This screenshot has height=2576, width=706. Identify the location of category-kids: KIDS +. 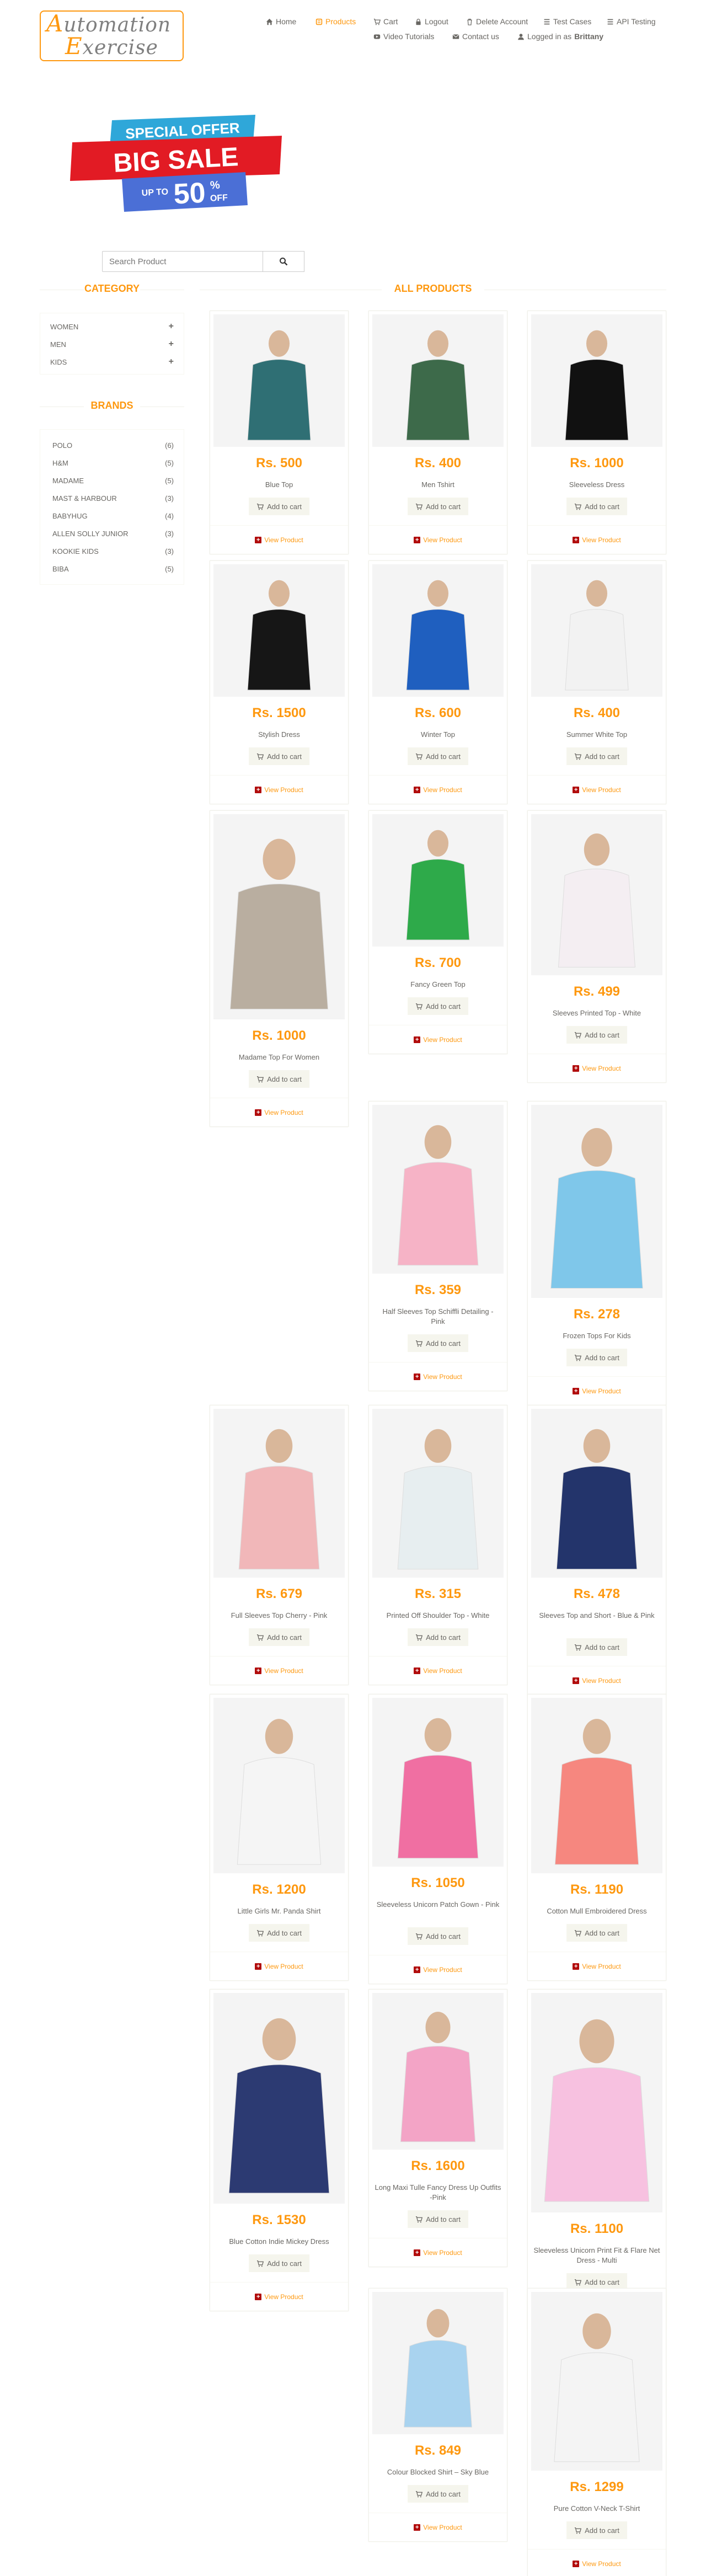
(112, 362).